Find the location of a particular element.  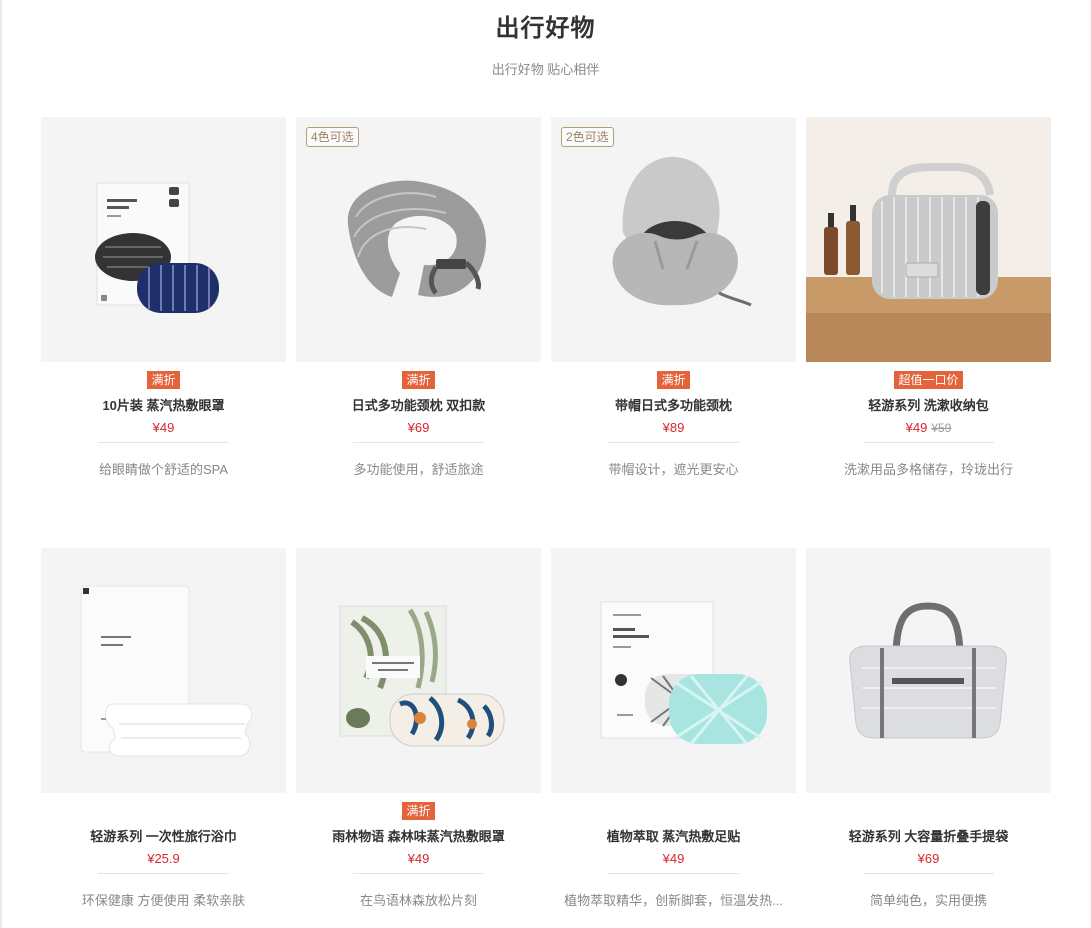

price-value: ¥89 is located at coordinates (673, 427).